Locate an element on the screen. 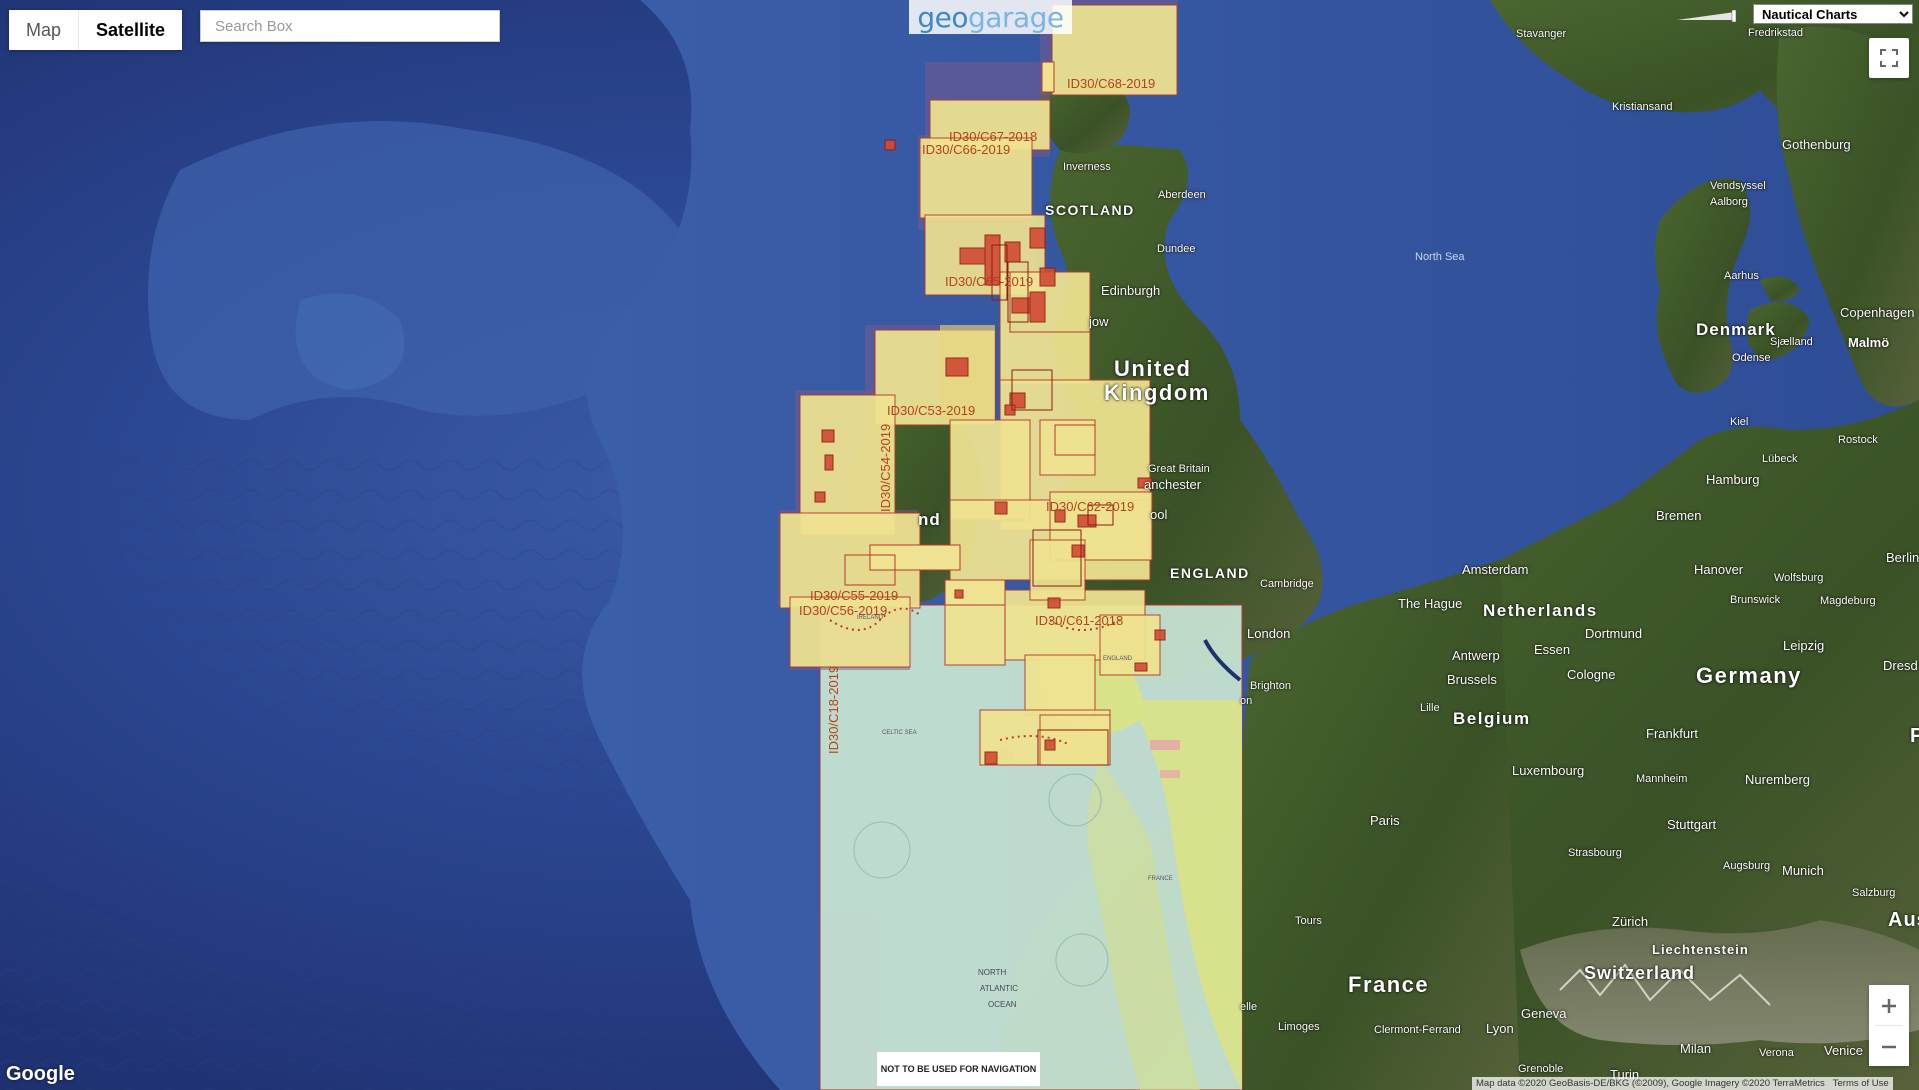  label-le-part: elle is located at coordinates (1249, 1007).